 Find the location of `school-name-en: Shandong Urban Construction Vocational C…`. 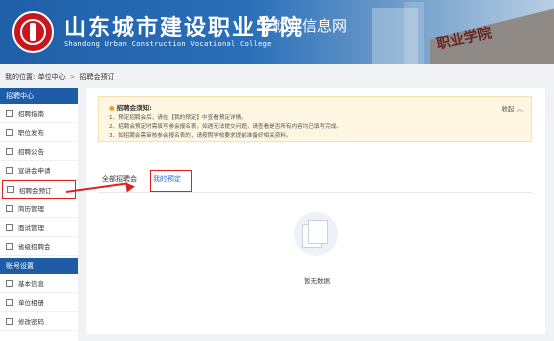

school-name-en: Shandong Urban Construction Vocational C… is located at coordinates (168, 44).